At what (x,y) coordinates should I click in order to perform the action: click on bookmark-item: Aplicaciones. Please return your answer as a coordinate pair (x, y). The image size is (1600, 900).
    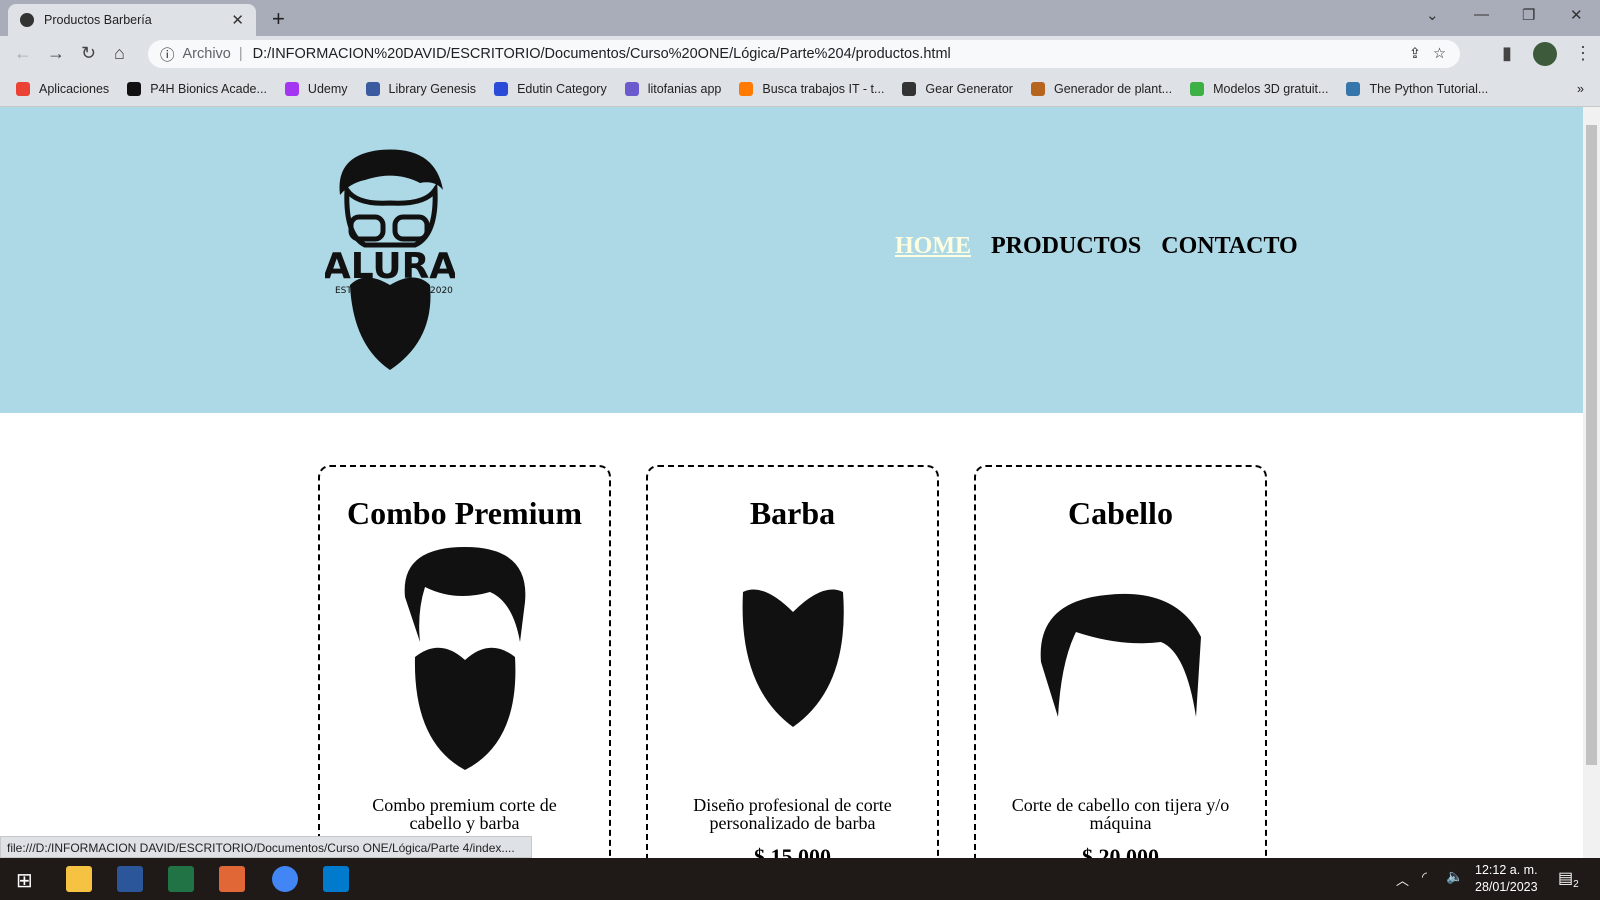
    Looking at the image, I should click on (62, 89).